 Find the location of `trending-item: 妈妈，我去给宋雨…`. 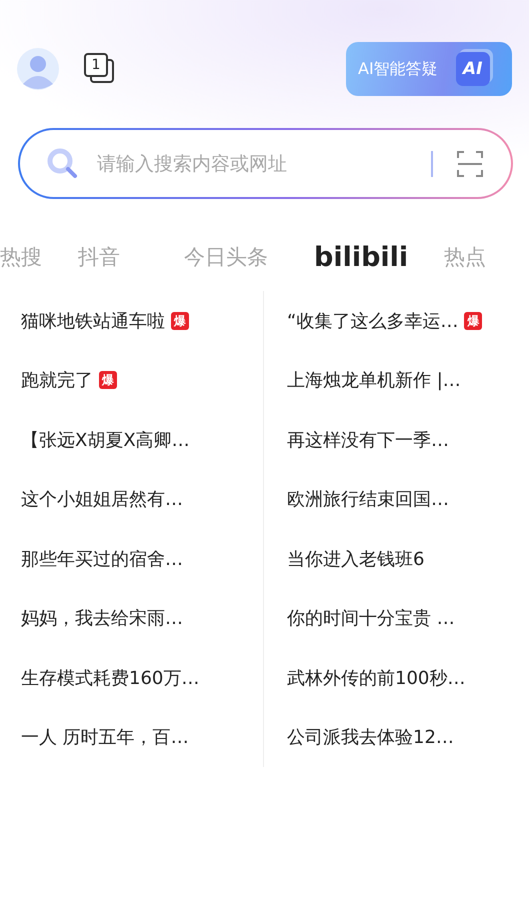

trending-item: 妈妈，我去给宋雨… is located at coordinates (102, 618).